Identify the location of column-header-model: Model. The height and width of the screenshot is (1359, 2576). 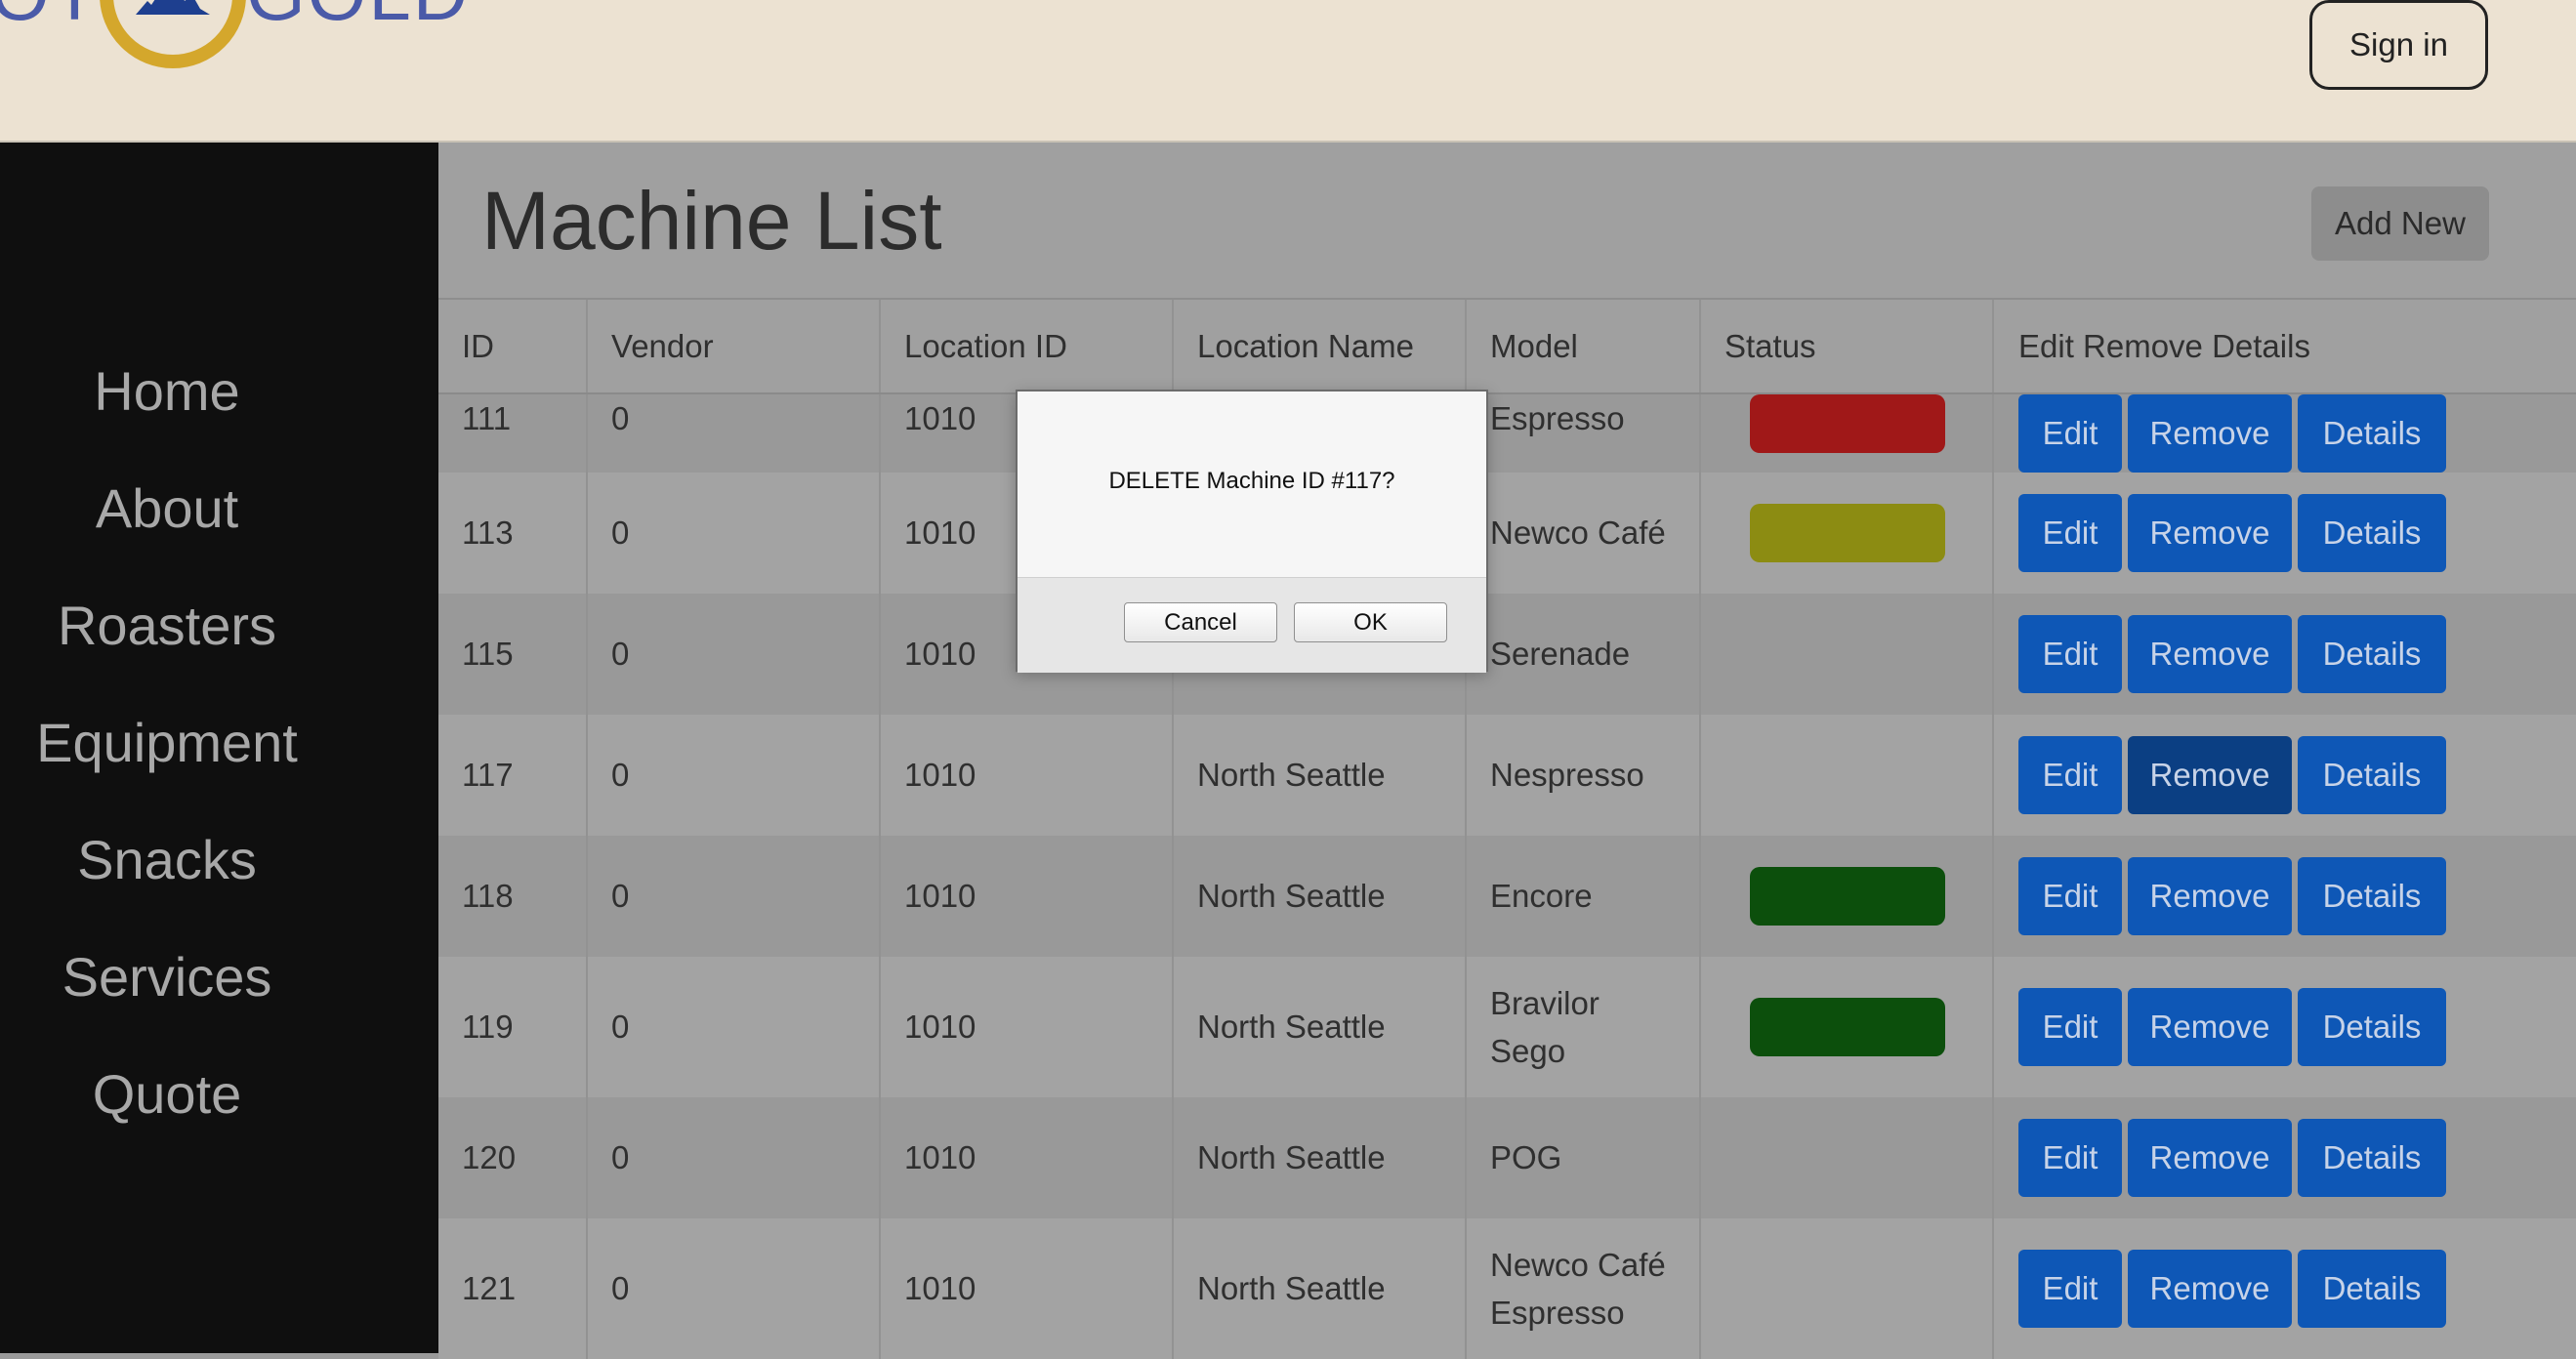
(1583, 347).